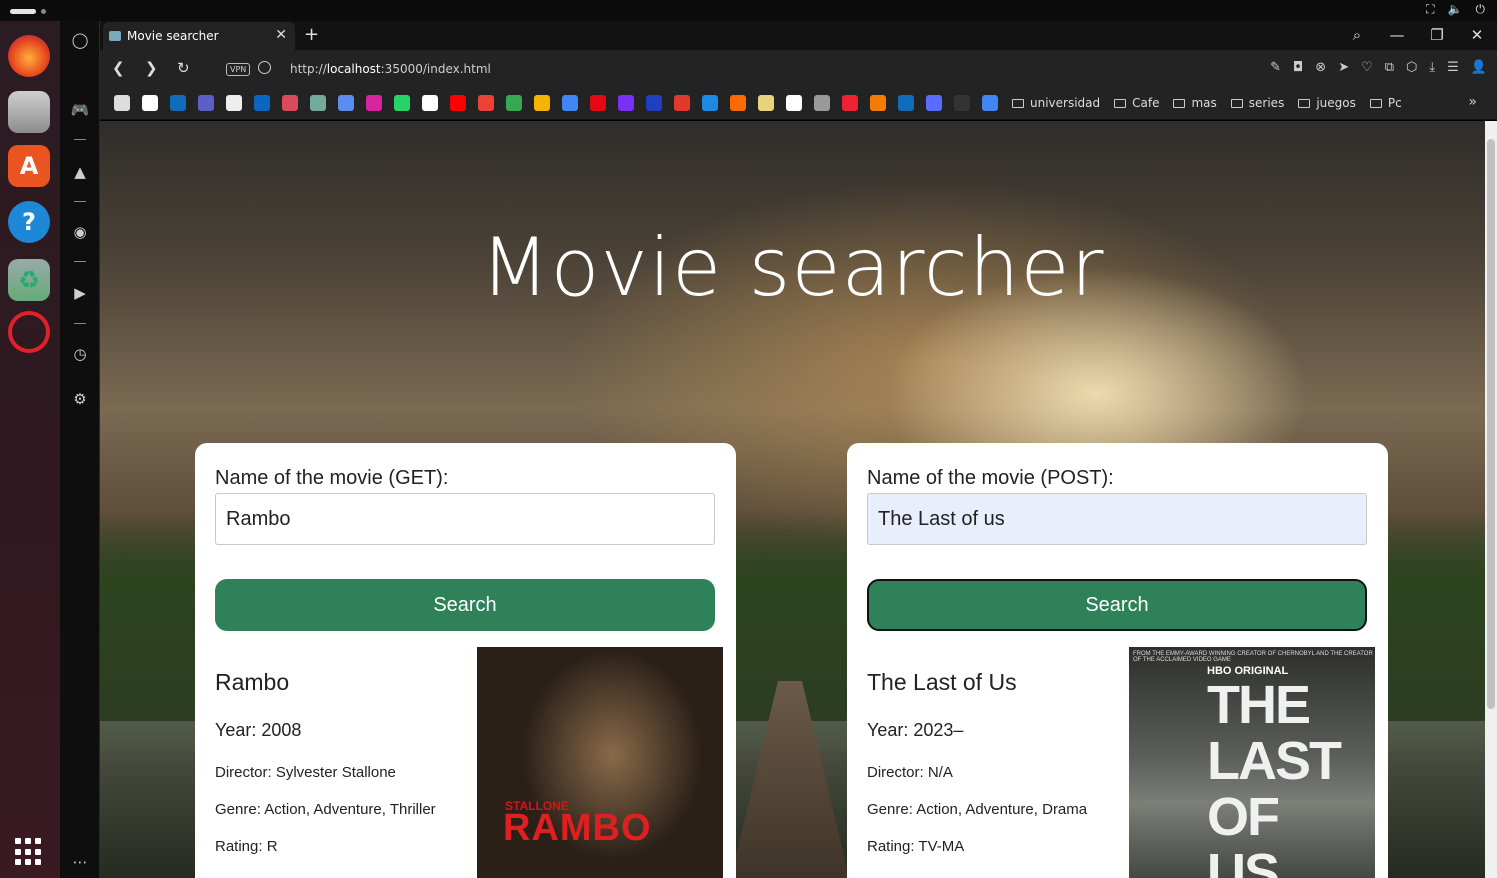  Describe the element at coordinates (990, 478) in the screenshot. I see `post-movie-label: Name of the movie (POST):` at that location.